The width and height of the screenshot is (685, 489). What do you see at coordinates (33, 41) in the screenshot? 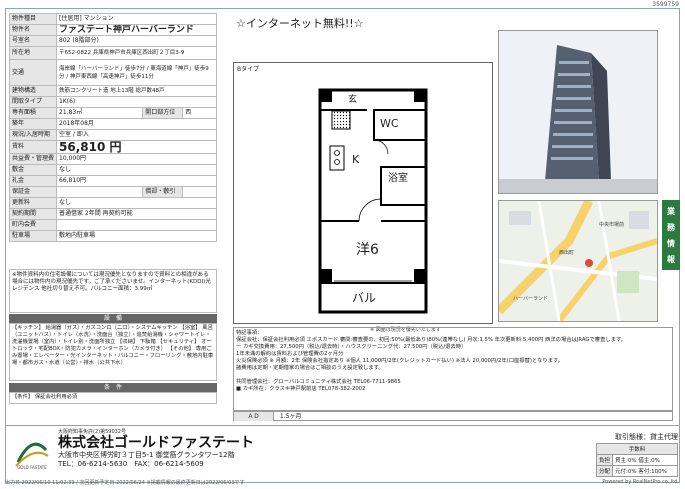
I see `row-label: 号室名` at bounding box center [33, 41].